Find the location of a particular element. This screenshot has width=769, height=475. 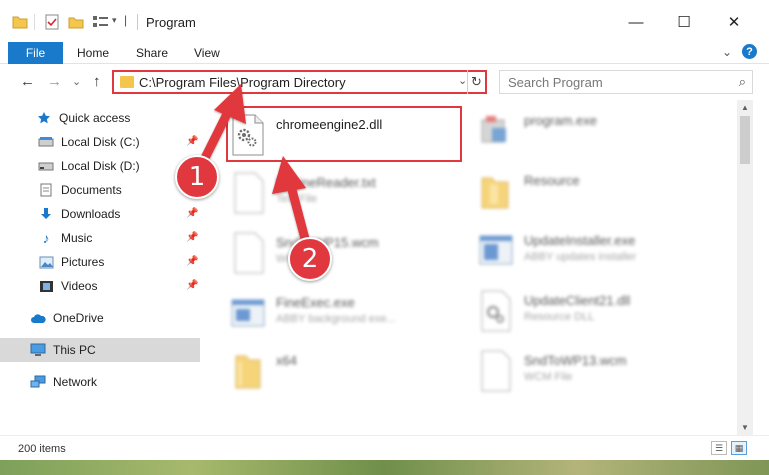

tab-view: View is located at coordinates (207, 53).